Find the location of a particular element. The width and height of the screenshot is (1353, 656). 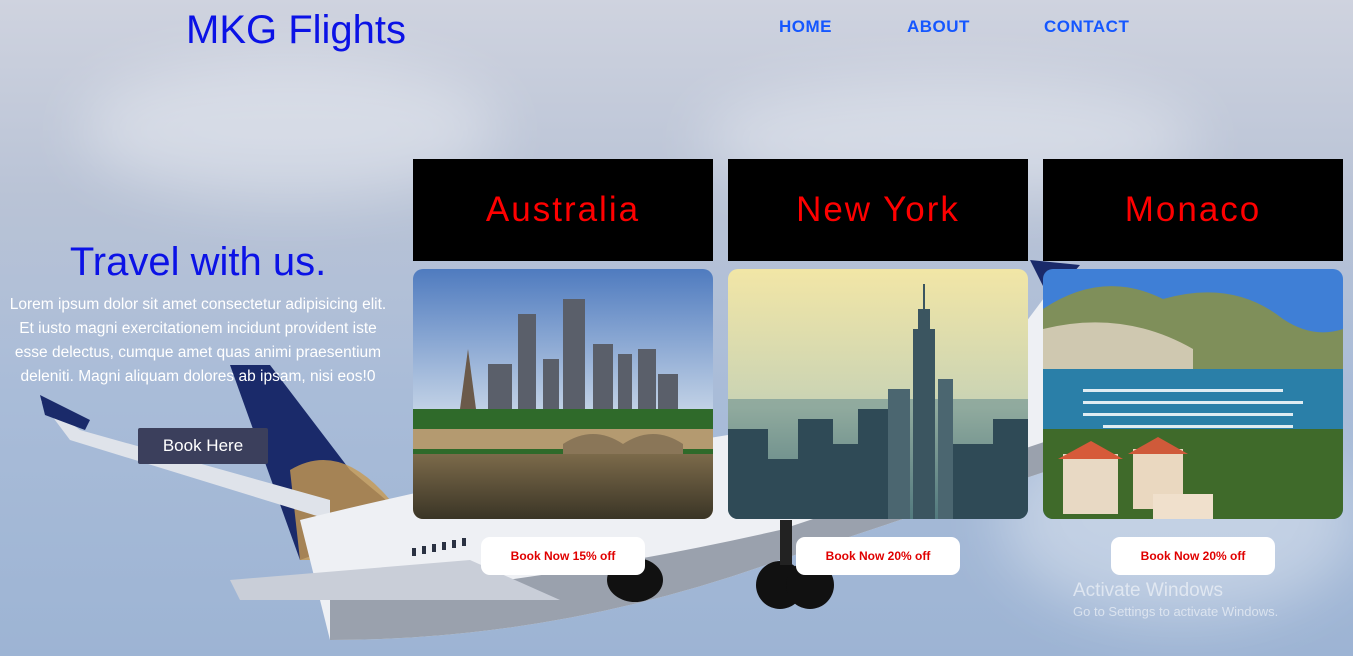

monaco-harbor-photo is located at coordinates (1193, 394).